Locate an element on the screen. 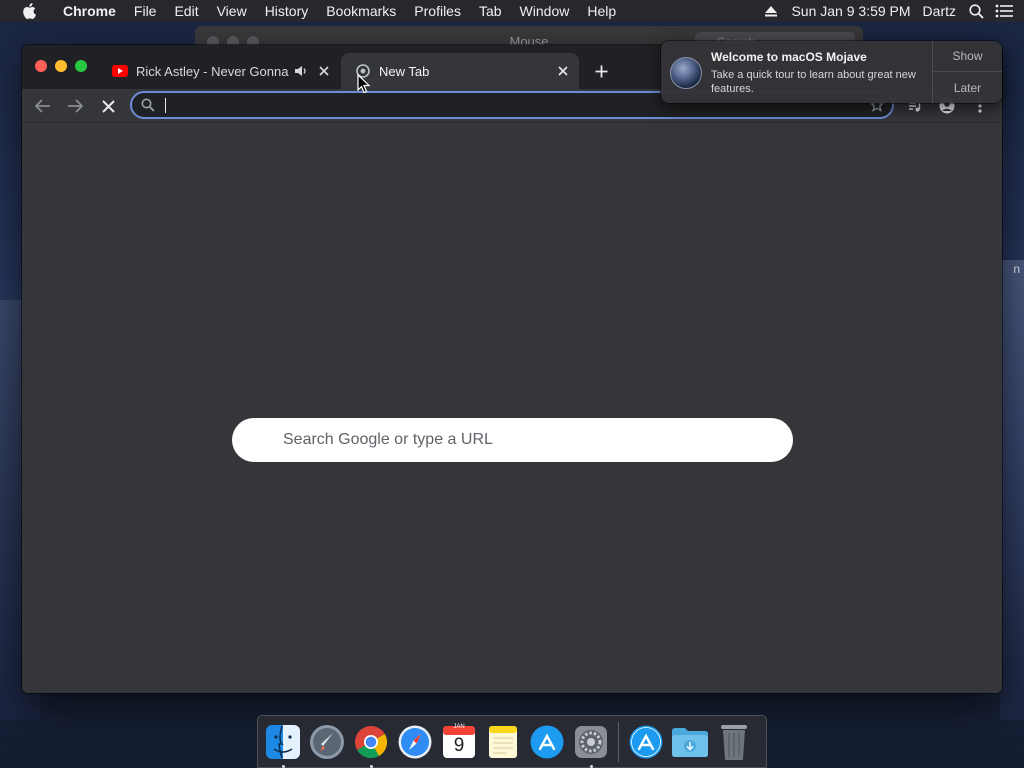  audio-playing-icon is located at coordinates (301, 71).